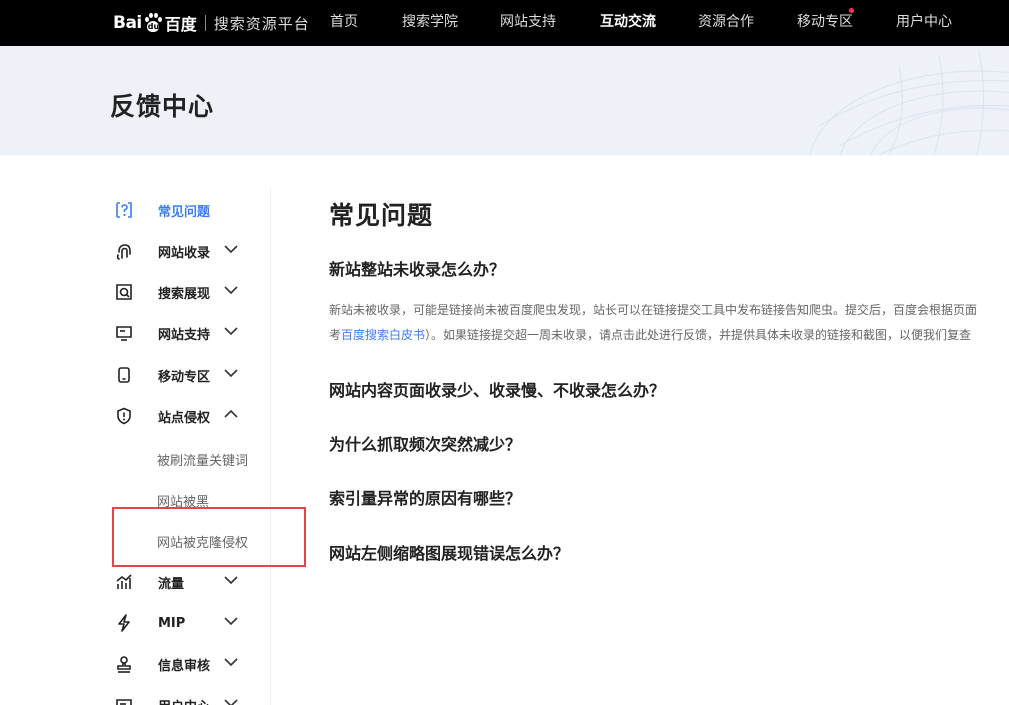 Image resolution: width=1009 pixels, height=705 pixels. What do you see at coordinates (124, 416) in the screenshot?
I see `shield-alert-icon` at bounding box center [124, 416].